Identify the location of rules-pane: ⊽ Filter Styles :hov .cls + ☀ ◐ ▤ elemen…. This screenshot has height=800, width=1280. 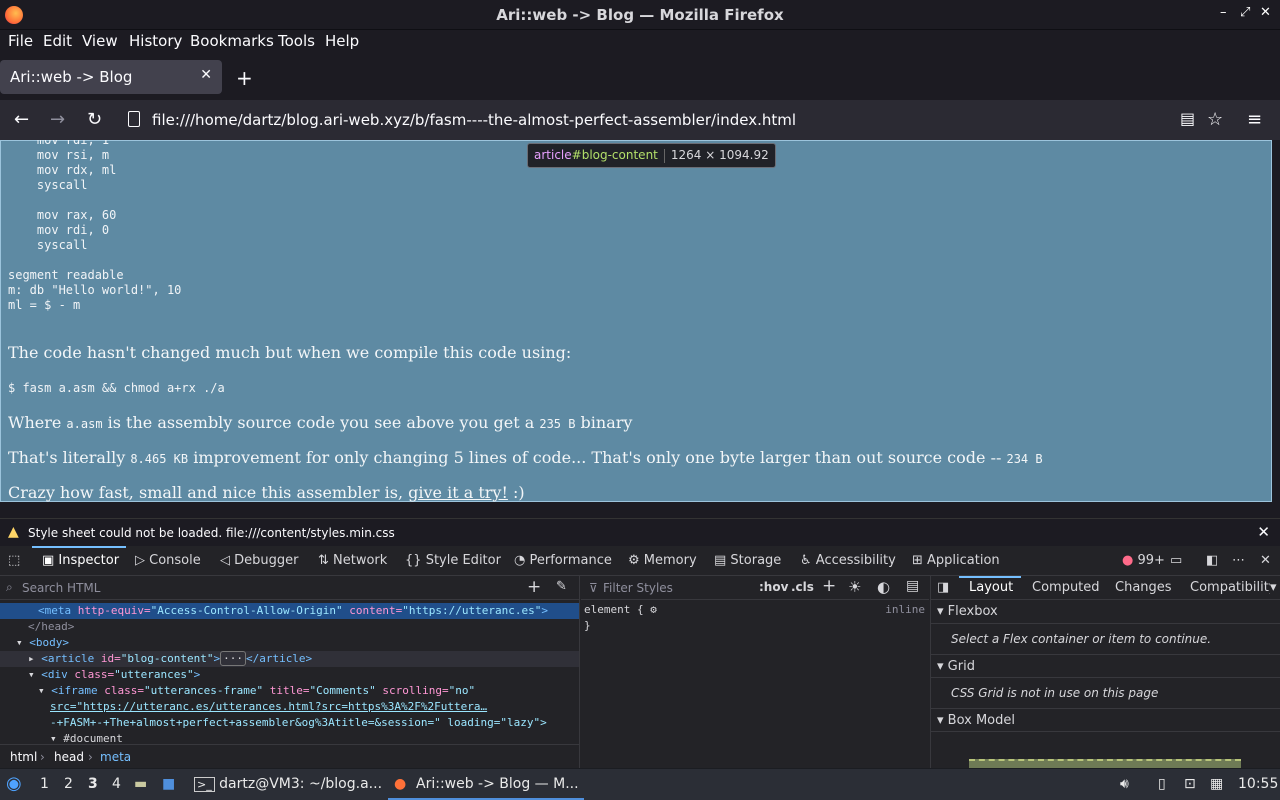
(755, 672).